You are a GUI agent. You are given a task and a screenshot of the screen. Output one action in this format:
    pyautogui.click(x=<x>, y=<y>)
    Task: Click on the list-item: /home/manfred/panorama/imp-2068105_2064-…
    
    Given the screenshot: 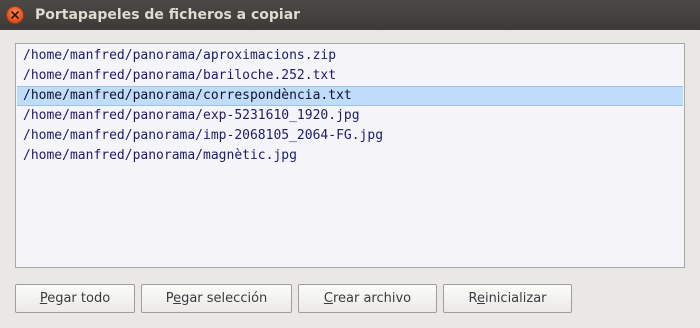 What is the action you would take?
    pyautogui.click(x=350, y=136)
    